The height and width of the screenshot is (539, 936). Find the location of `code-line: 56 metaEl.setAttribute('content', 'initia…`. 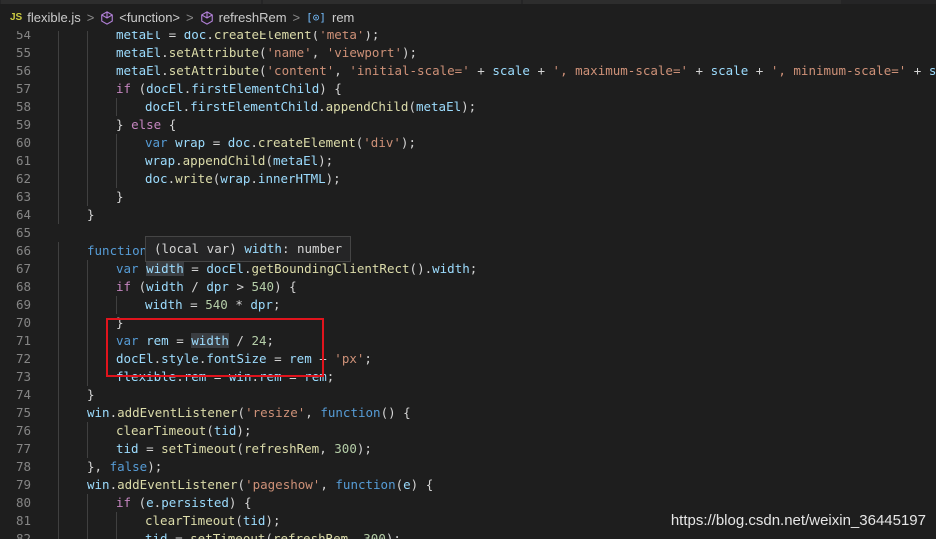

code-line: 56 metaEl.setAttribute('content', 'initia… is located at coordinates (468, 71).